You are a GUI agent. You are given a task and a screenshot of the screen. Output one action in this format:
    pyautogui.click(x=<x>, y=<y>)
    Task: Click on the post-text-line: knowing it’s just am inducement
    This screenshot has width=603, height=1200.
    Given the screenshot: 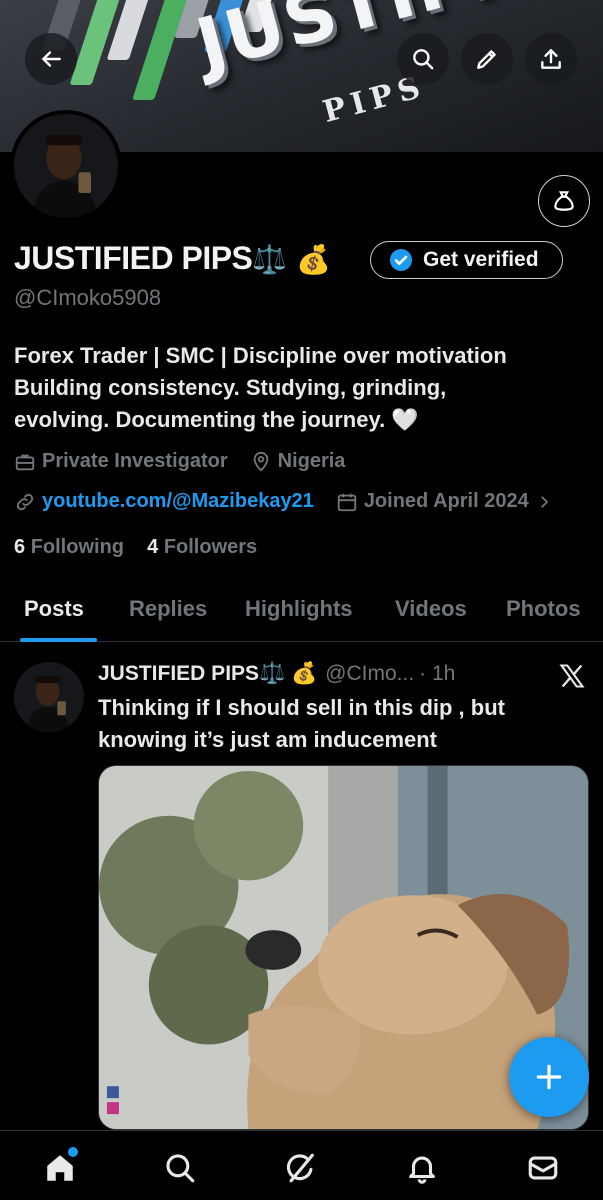 What is the action you would take?
    pyautogui.click(x=268, y=739)
    